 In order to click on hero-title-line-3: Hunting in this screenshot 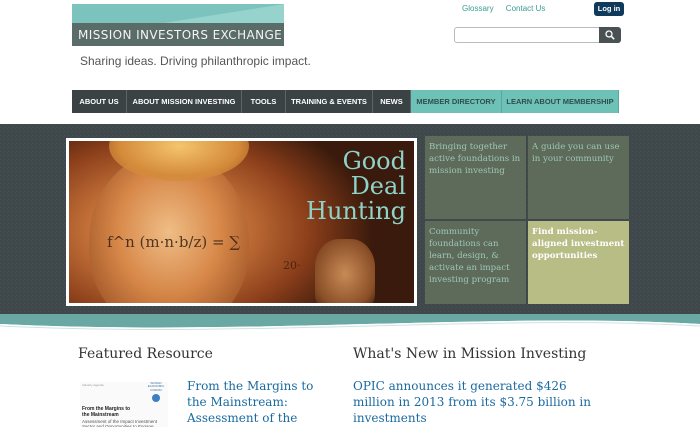, I will do `click(356, 211)`.